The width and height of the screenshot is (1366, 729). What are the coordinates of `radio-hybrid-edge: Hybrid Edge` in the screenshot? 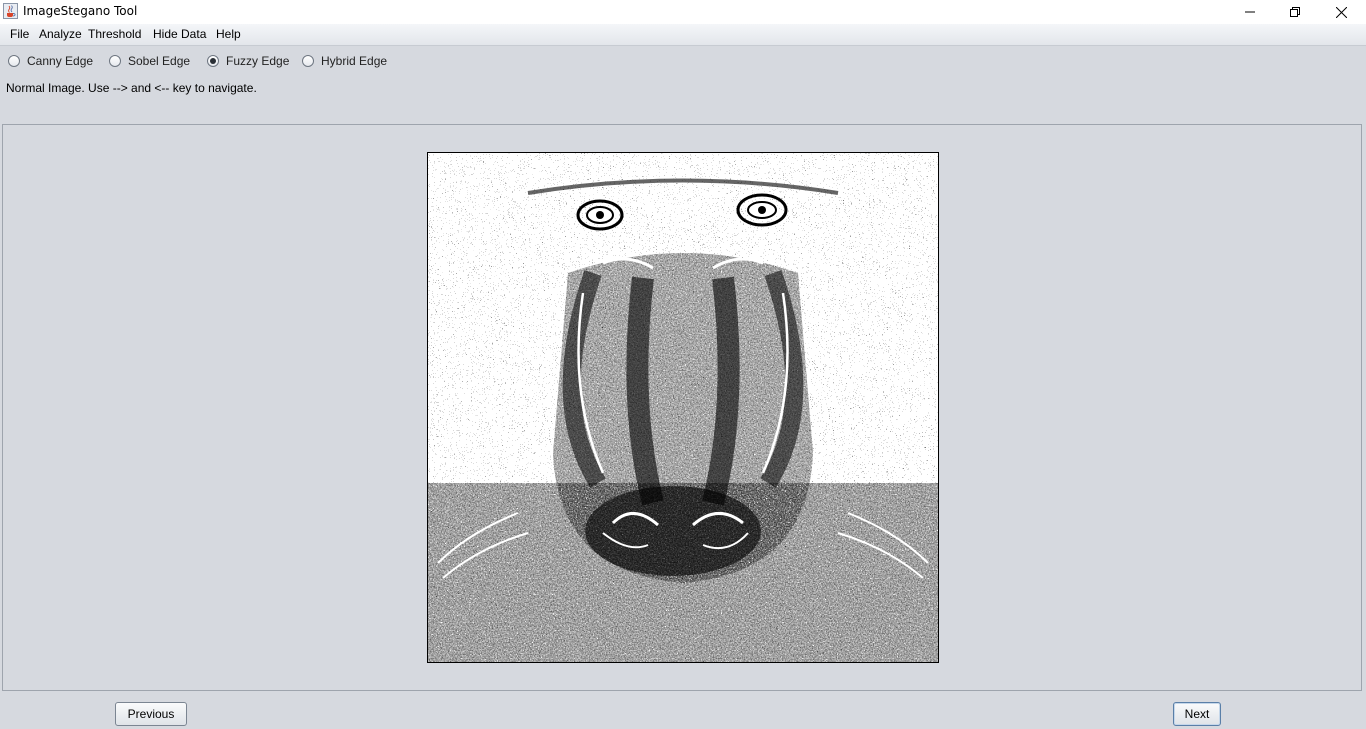 It's located at (344, 61).